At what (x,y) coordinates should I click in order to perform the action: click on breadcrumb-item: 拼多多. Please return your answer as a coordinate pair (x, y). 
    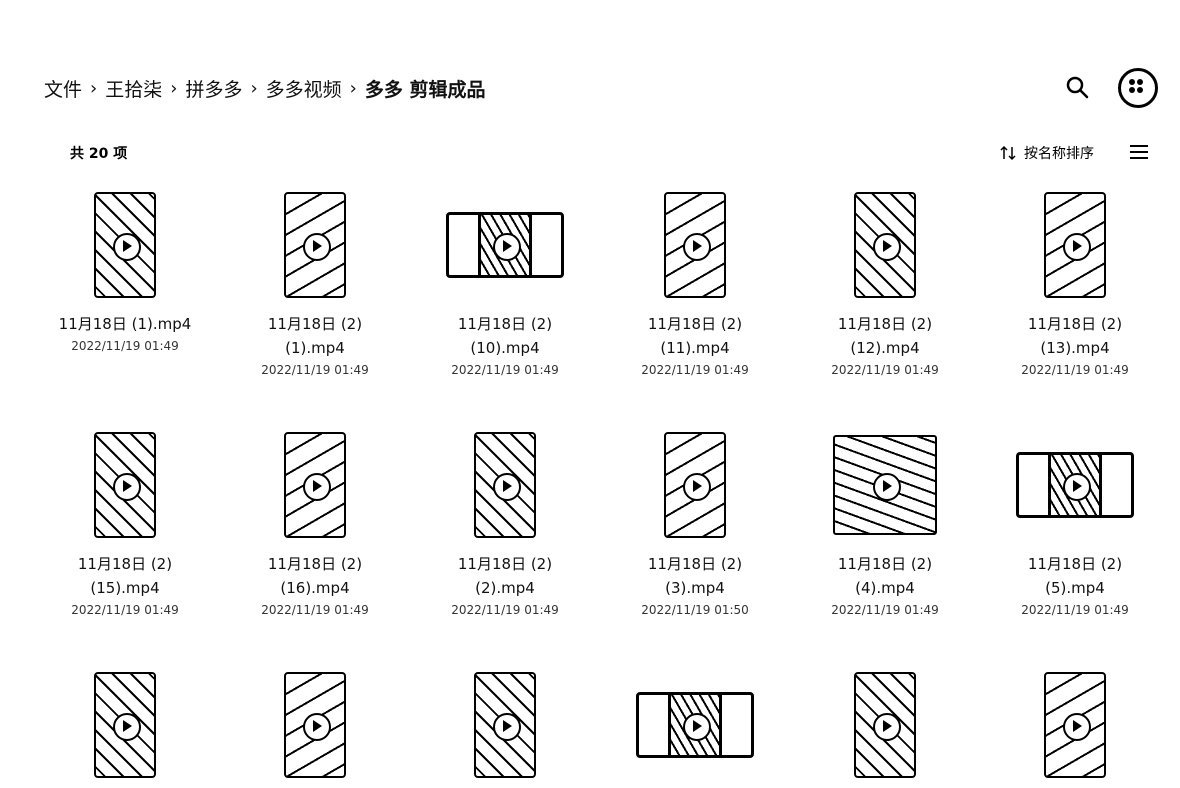
    Looking at the image, I should click on (213, 88).